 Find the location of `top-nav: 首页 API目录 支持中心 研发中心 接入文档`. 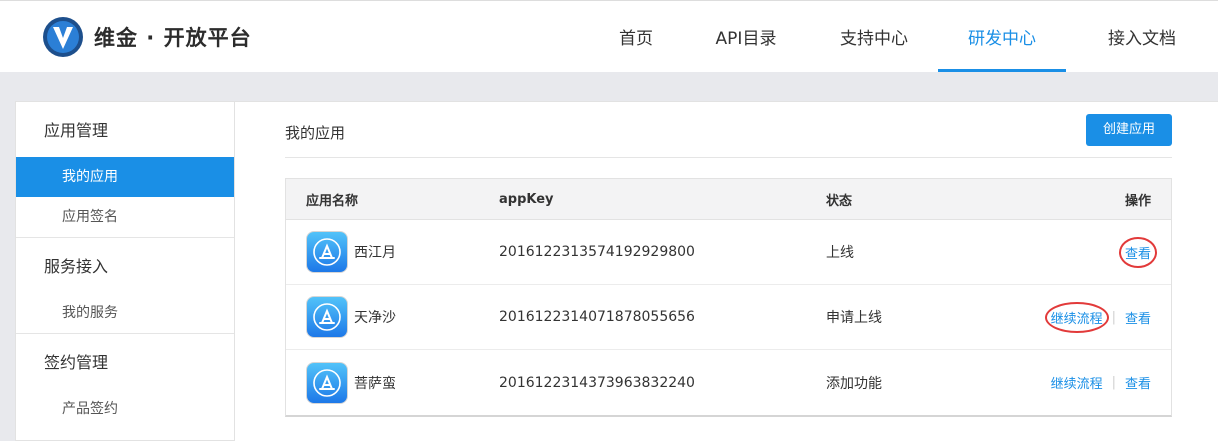

top-nav: 首页 API目录 支持中心 研发中心 接入文档 is located at coordinates (904, 36).